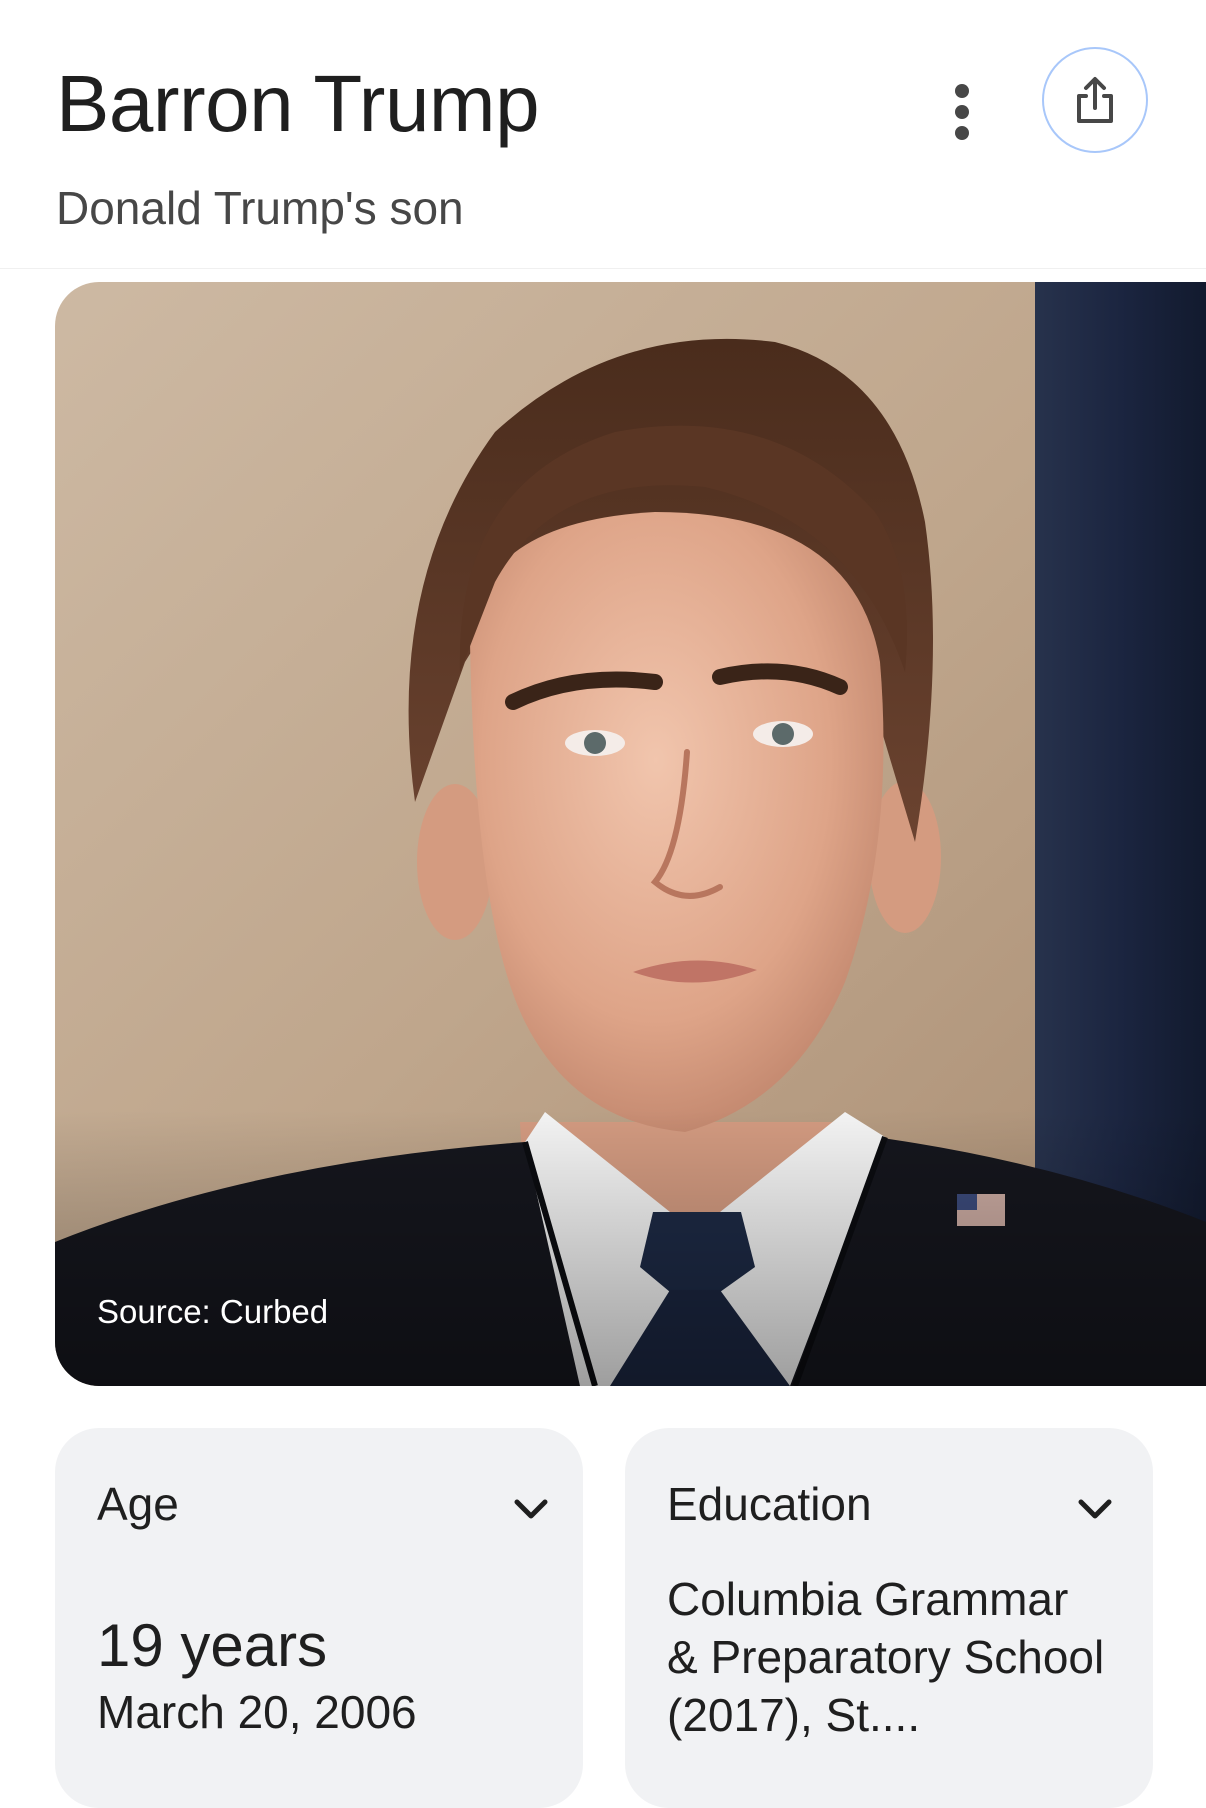 This screenshot has width=1206, height=1808. I want to click on age-card-label: Age, so click(138, 1504).